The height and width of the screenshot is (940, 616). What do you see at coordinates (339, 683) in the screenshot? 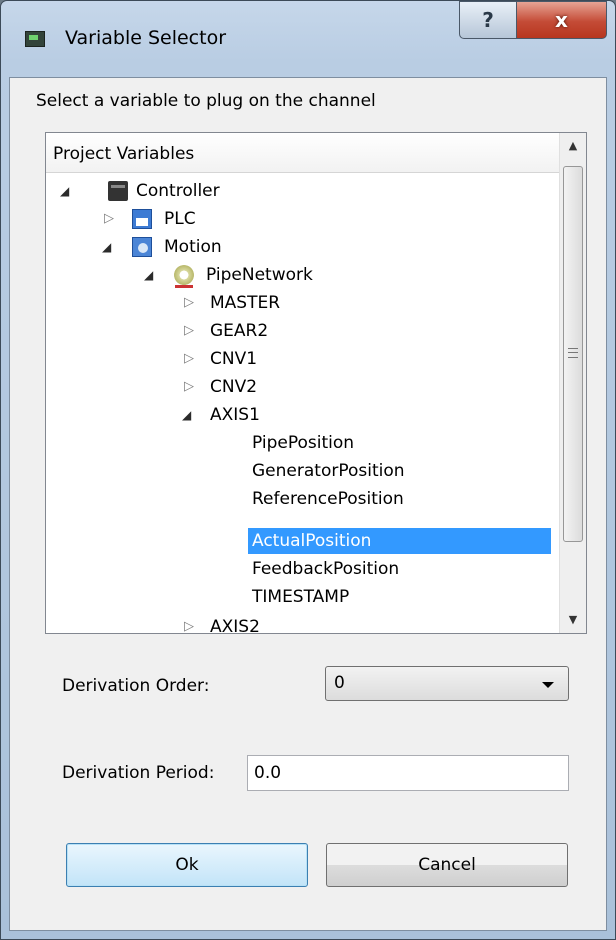
I see `derivation-order-value: 0` at bounding box center [339, 683].